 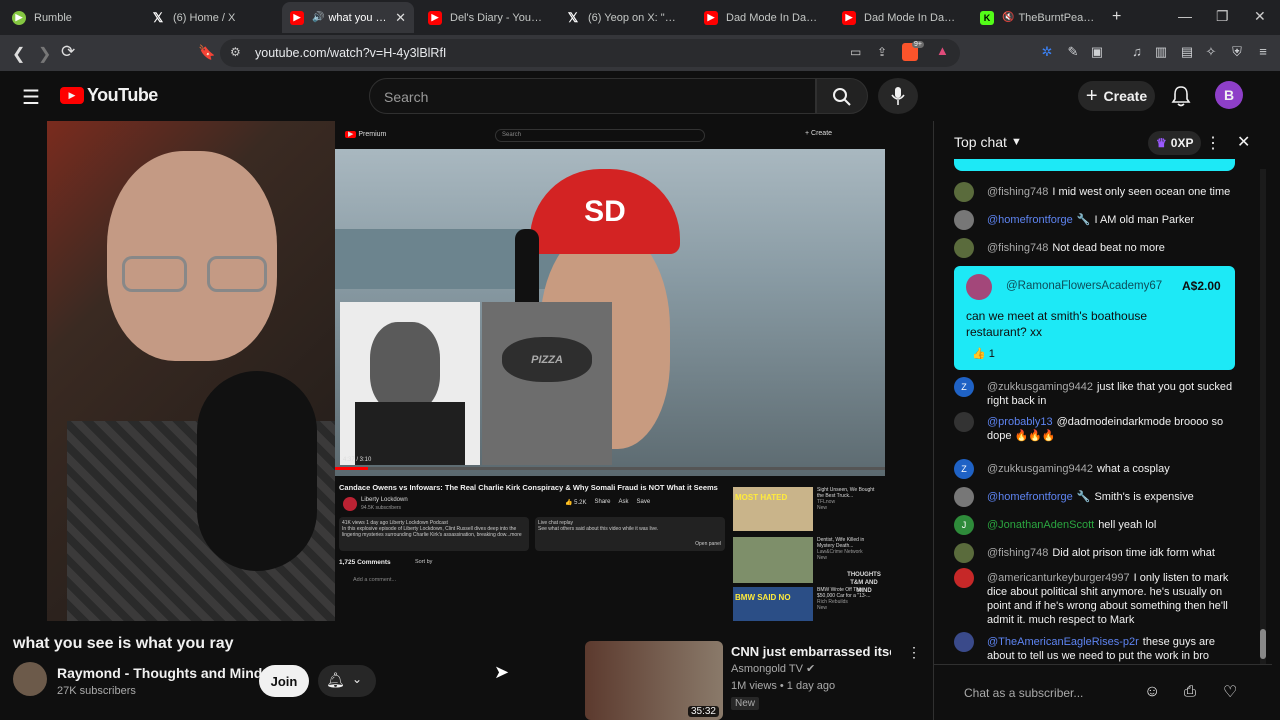 I want to click on tab-title: (6) Home / X, so click(x=204, y=17).